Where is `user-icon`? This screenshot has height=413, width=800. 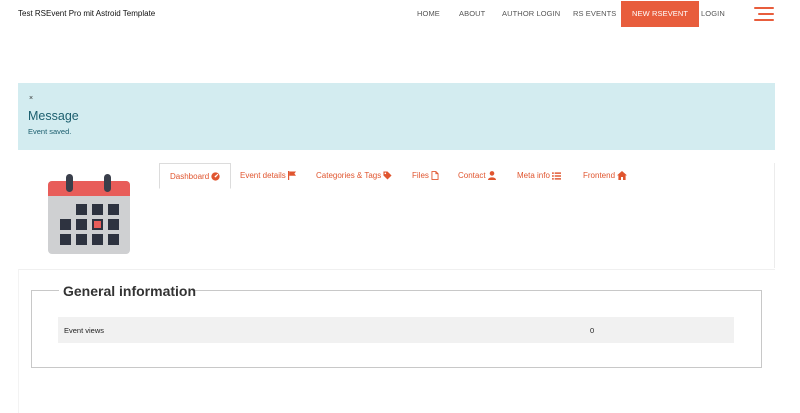 user-icon is located at coordinates (491, 175).